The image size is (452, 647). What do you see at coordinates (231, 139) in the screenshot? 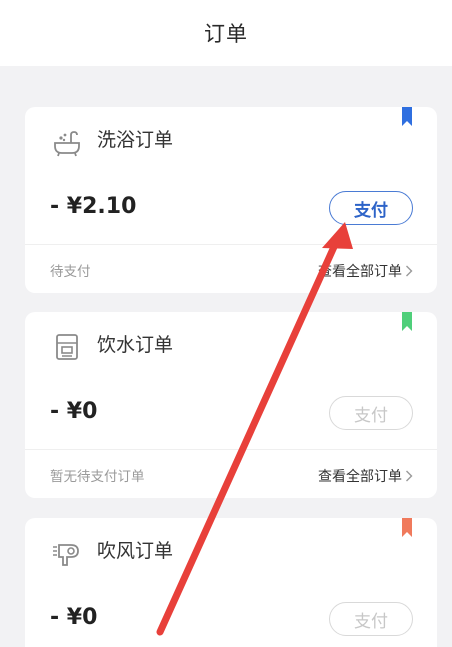
I see `card-header: 洗浴订单` at bounding box center [231, 139].